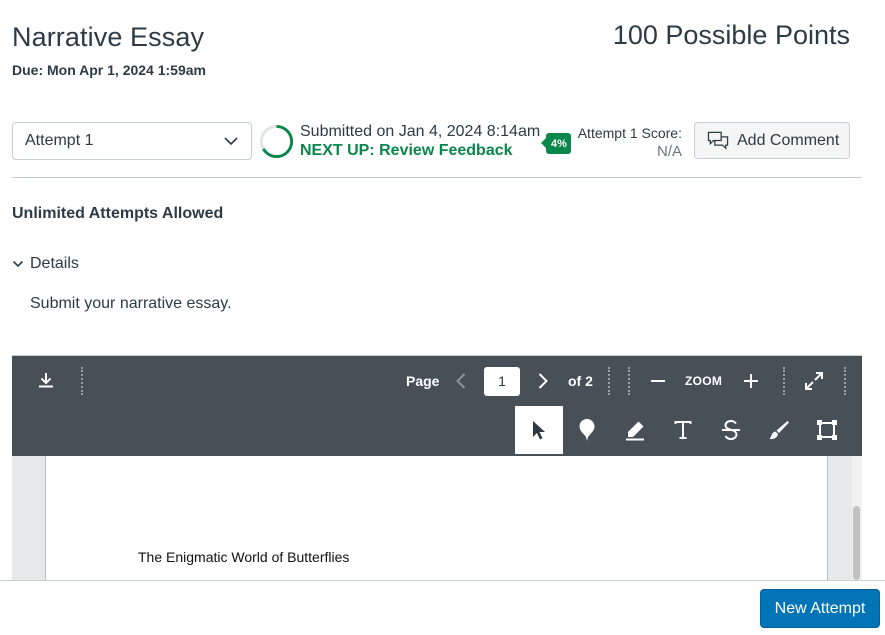  I want to click on attempt-select: Attempt 1, so click(132, 141).